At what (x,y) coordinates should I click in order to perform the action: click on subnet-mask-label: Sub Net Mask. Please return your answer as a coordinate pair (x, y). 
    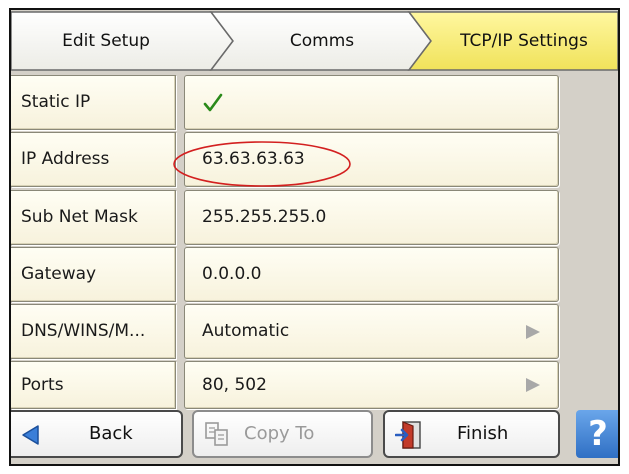
    Looking at the image, I should click on (93, 217).